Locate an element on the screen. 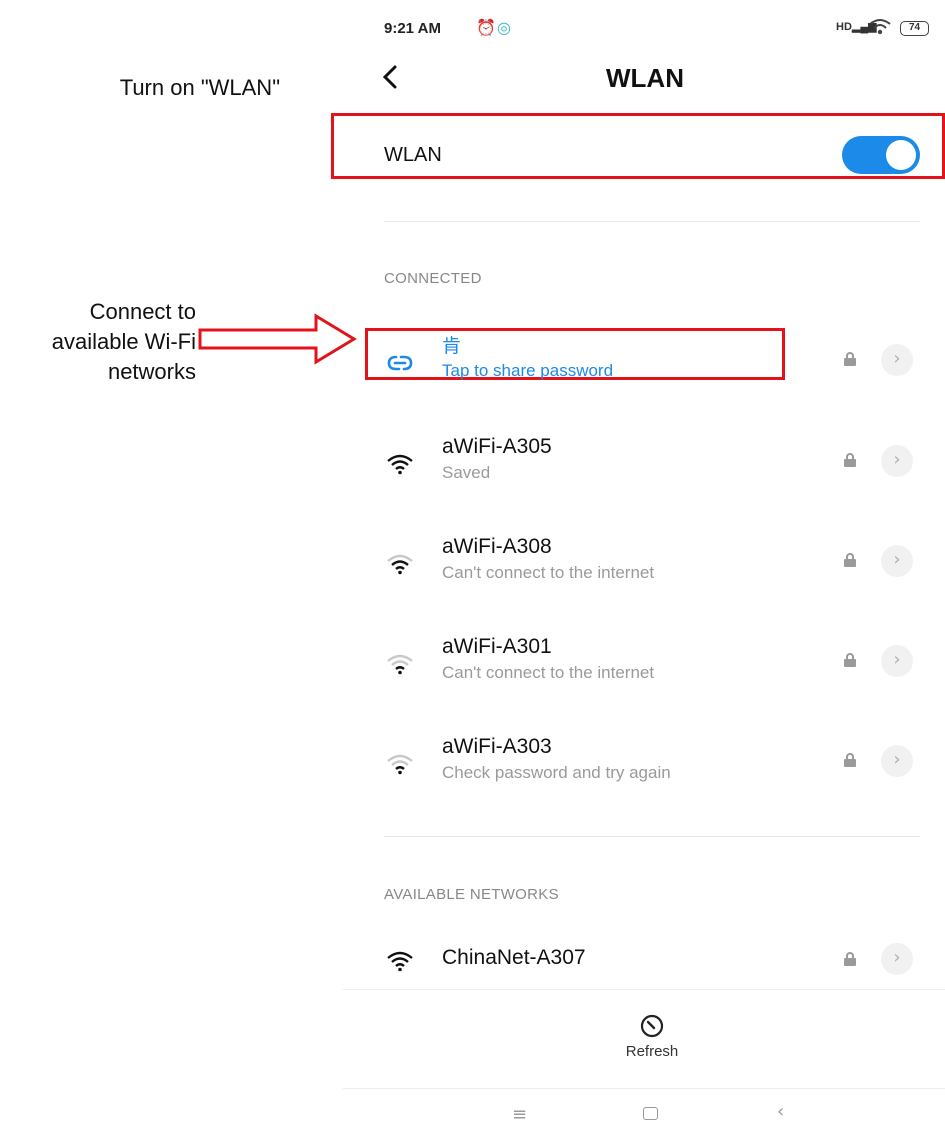  wifi-signal-medium-icon is located at coordinates (400, 564).